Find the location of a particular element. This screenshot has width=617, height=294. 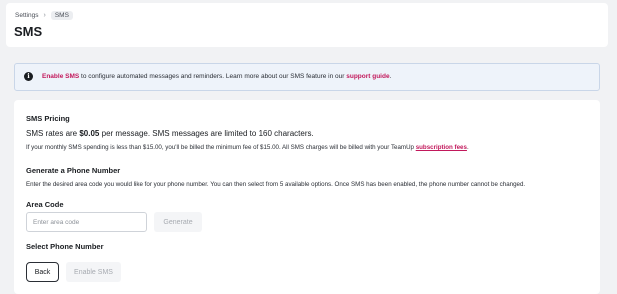

rates-amount: $0.05 is located at coordinates (89, 133).